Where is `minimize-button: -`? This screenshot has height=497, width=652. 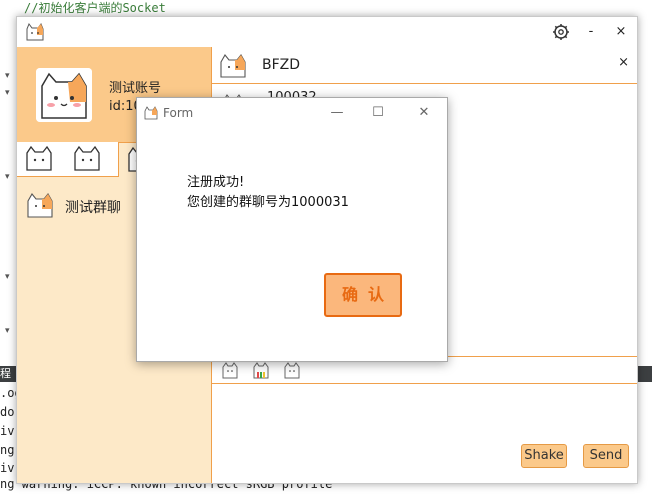
minimize-button: - is located at coordinates (591, 32).